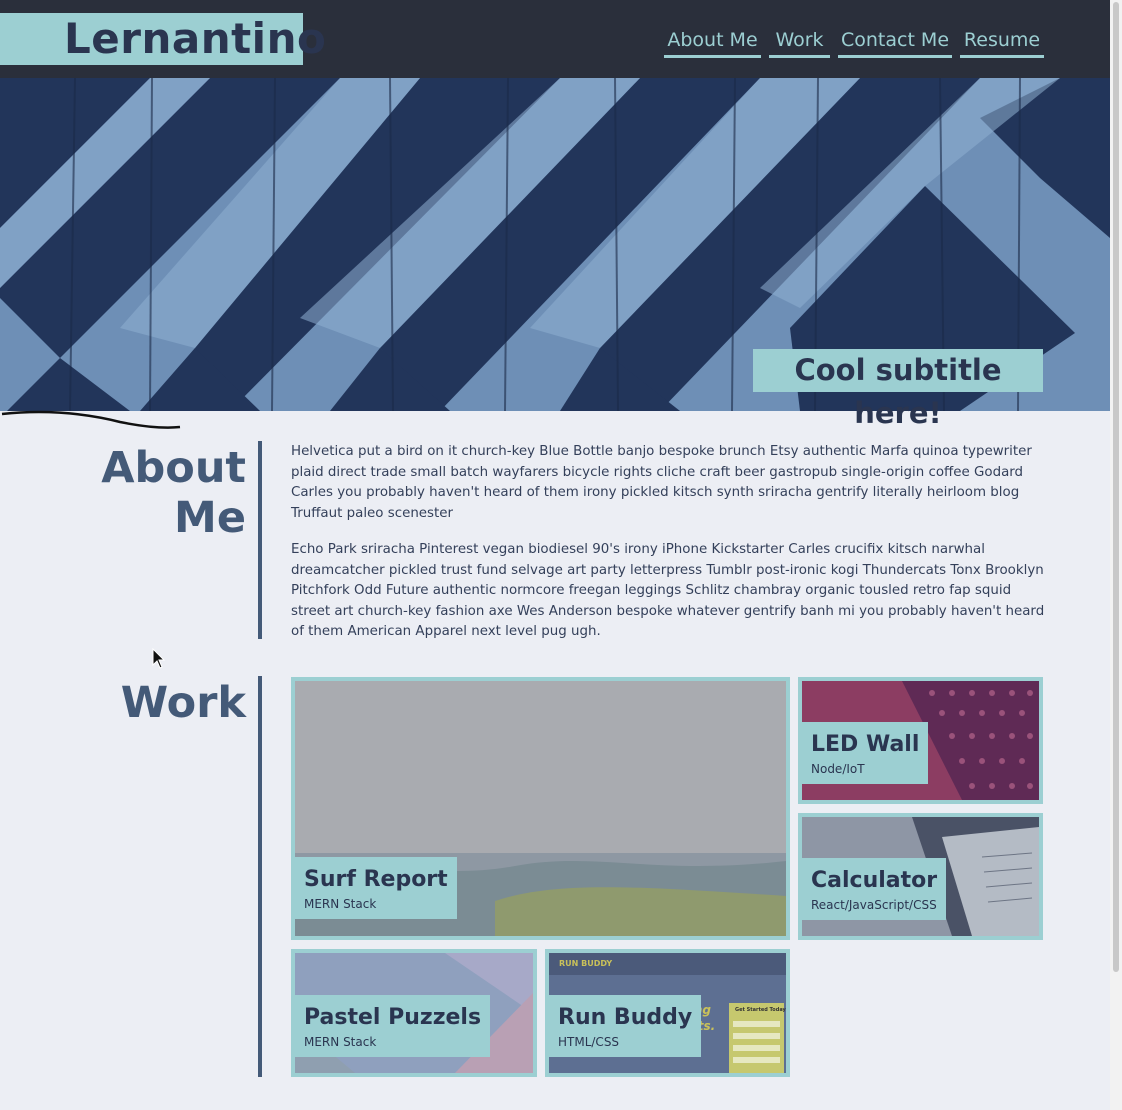 The width and height of the screenshot is (1122, 1110). I want to click on project-card-pastel-puzzels: Pastel Puzzels MERN Stack, so click(414, 1013).